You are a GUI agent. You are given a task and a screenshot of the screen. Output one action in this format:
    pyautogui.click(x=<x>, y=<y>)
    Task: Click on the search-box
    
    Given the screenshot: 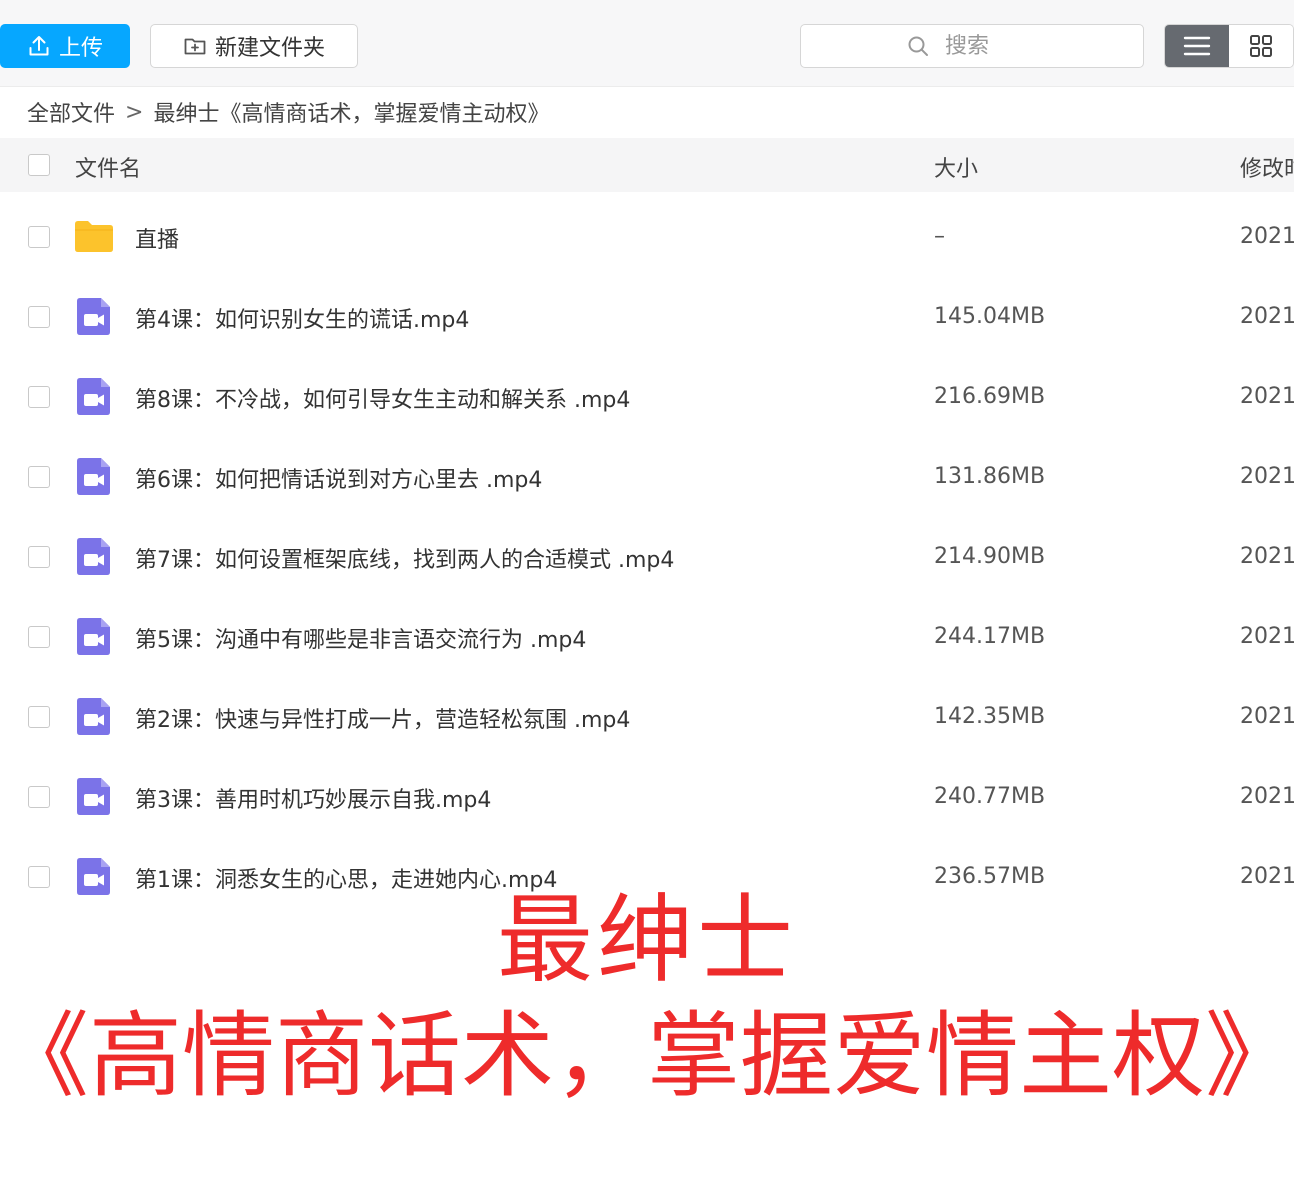 What is the action you would take?
    pyautogui.click(x=972, y=46)
    